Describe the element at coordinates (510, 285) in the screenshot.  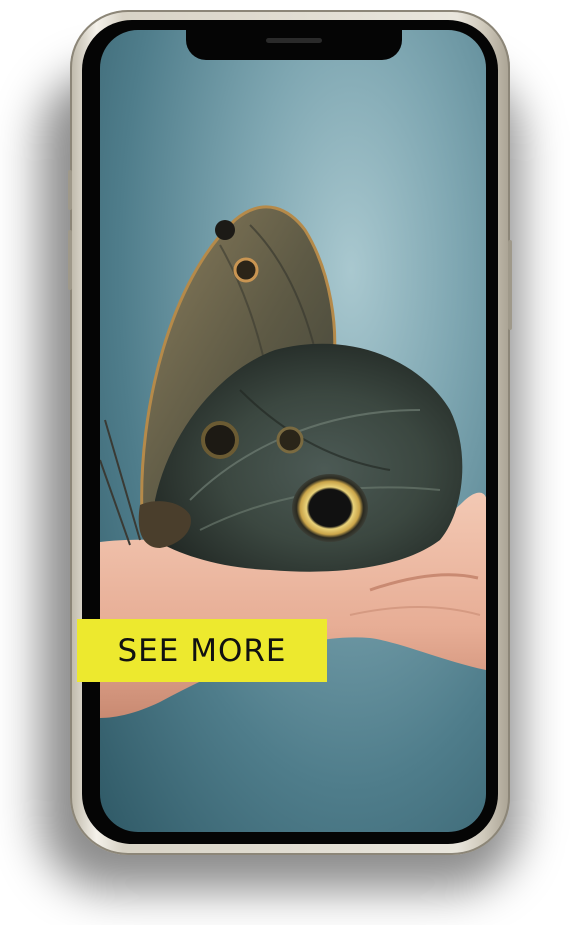
I see `phone-power-button` at that location.